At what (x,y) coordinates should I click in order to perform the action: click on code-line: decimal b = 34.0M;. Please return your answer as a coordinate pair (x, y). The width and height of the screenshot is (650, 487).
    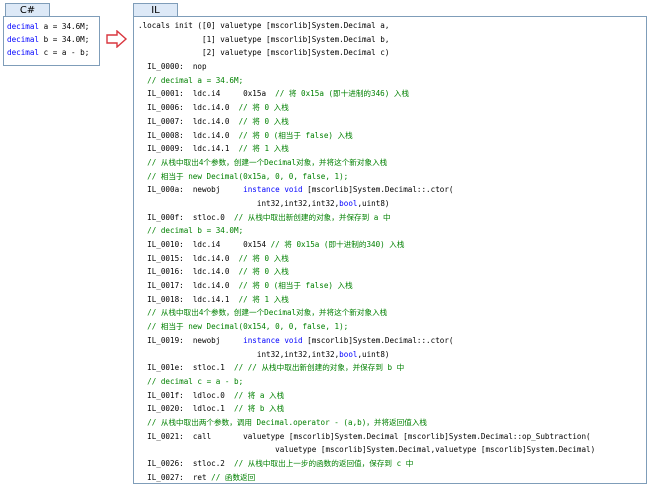
    Looking at the image, I should click on (48, 39).